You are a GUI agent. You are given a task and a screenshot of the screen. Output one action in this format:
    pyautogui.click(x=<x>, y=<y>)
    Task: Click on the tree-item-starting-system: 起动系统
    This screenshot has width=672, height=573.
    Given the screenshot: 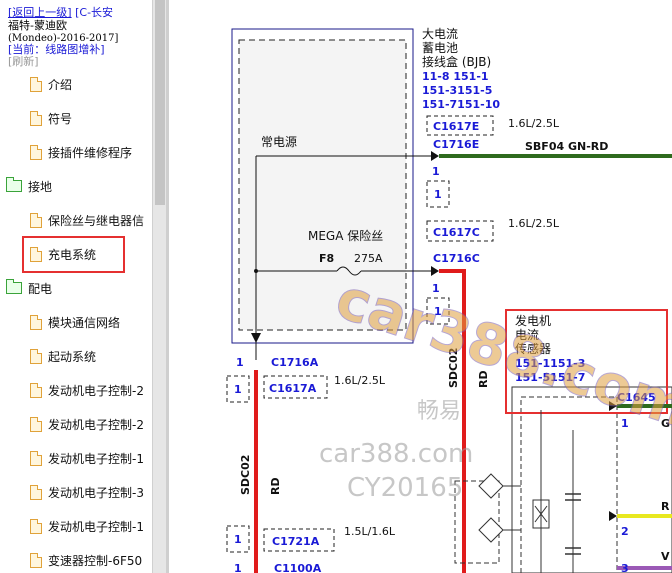 What is the action you would take?
    pyautogui.click(x=76, y=356)
    